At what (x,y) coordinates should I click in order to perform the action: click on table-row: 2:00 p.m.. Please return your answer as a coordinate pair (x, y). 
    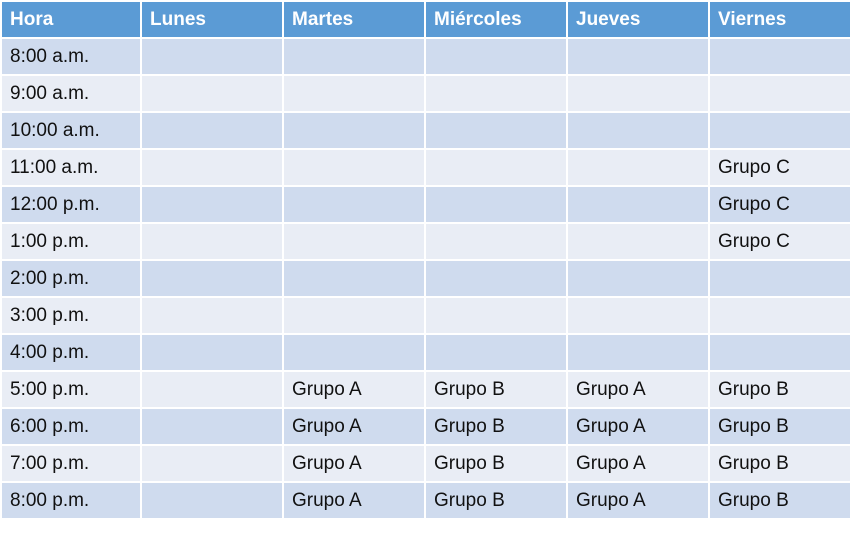
    Looking at the image, I should click on (425, 278).